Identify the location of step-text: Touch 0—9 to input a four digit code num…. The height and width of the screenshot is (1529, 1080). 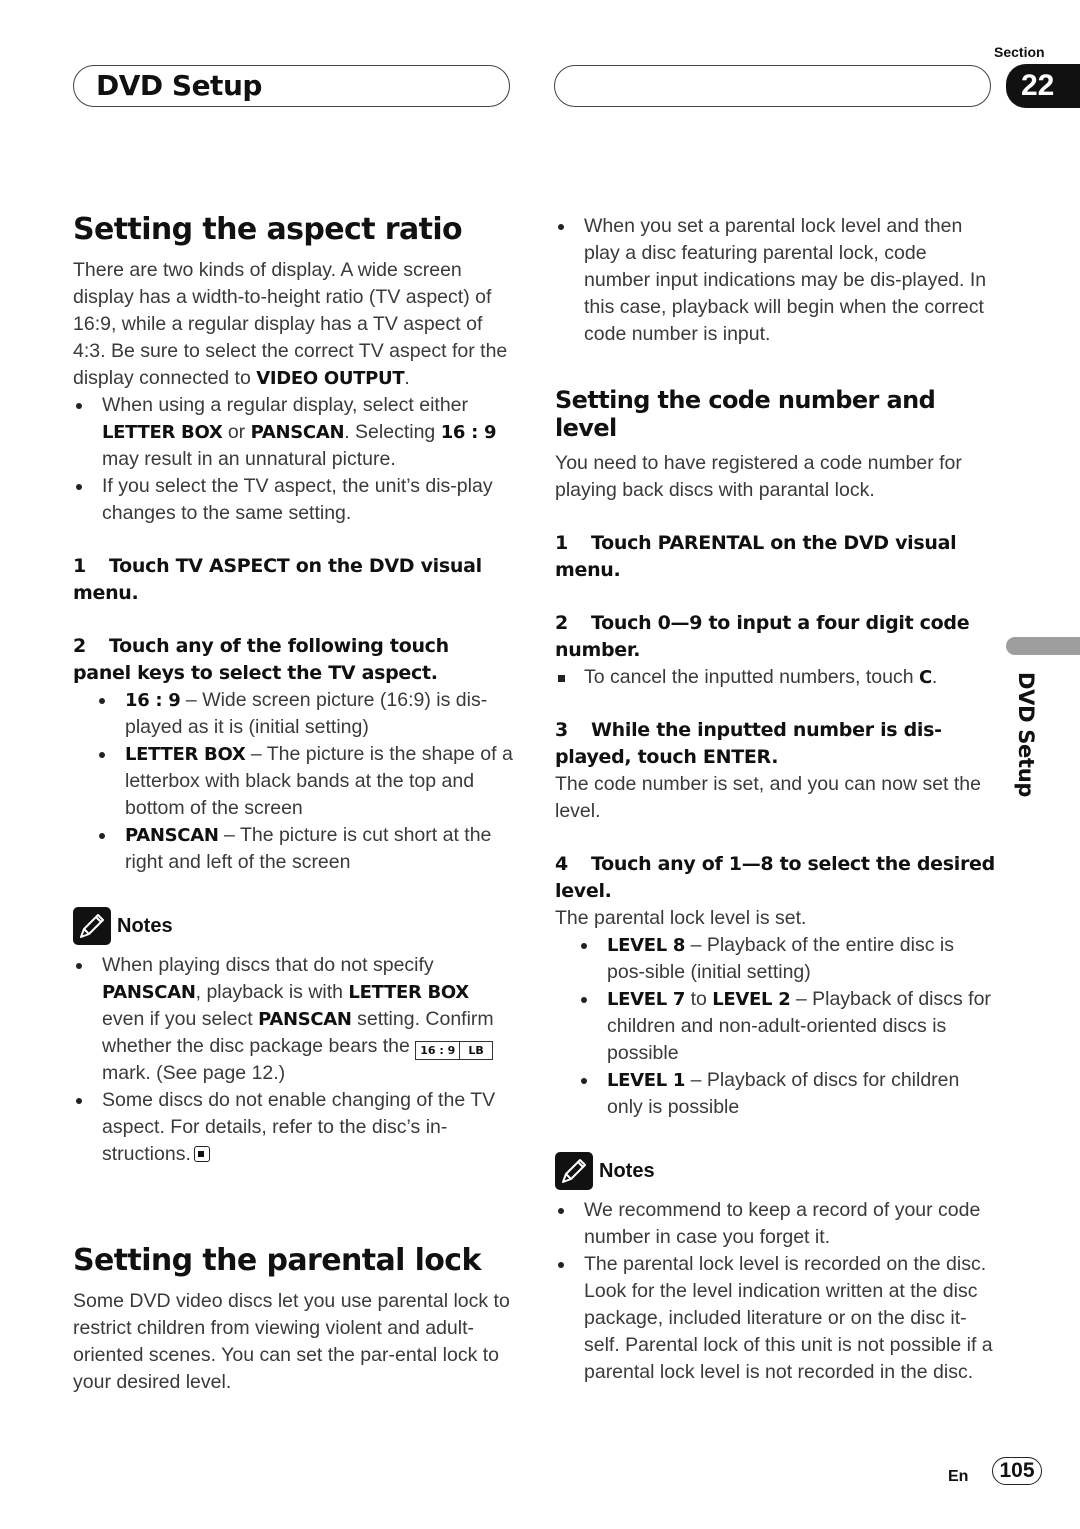
(762, 636).